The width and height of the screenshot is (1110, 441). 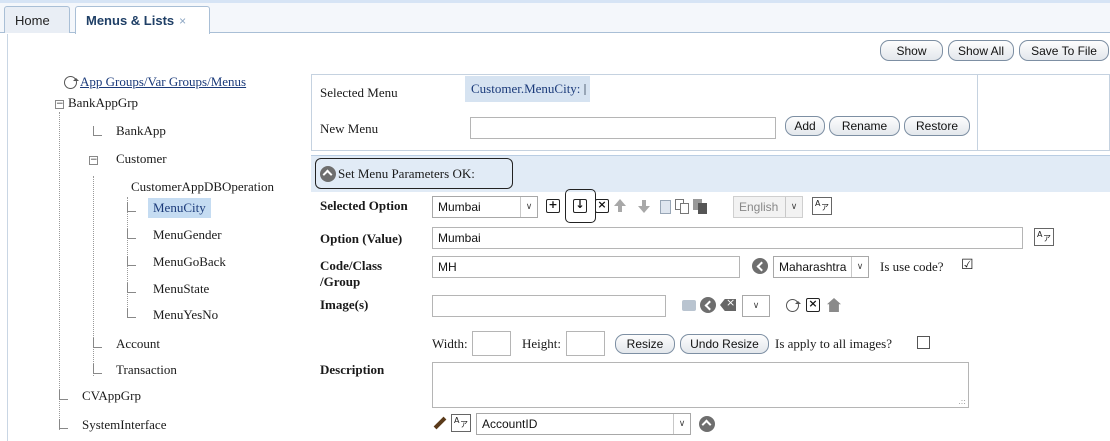 I want to click on description-textarea: .::, so click(x=700, y=385).